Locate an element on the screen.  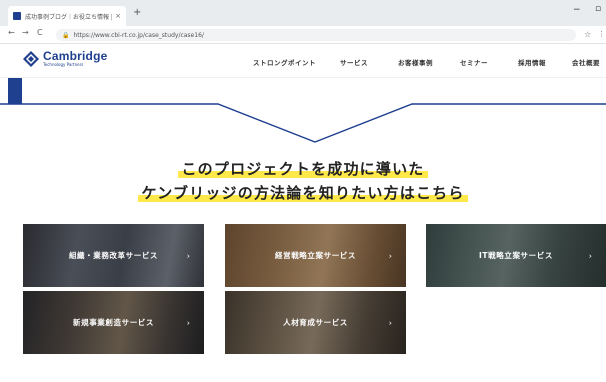
back-icon: ← is located at coordinates (11, 33).